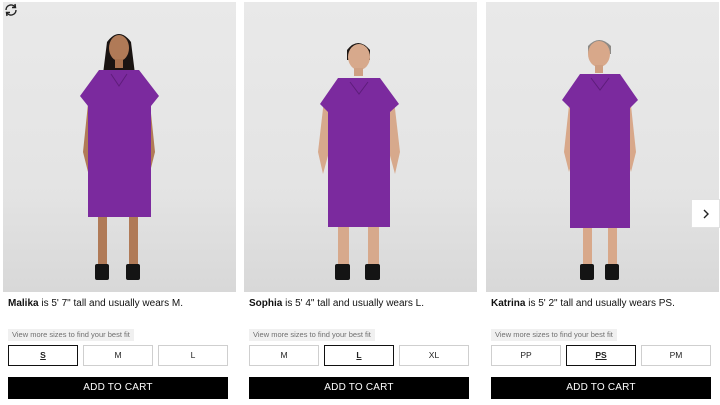  Describe the element at coordinates (23, 303) in the screenshot. I see `model-name: Malika` at that location.